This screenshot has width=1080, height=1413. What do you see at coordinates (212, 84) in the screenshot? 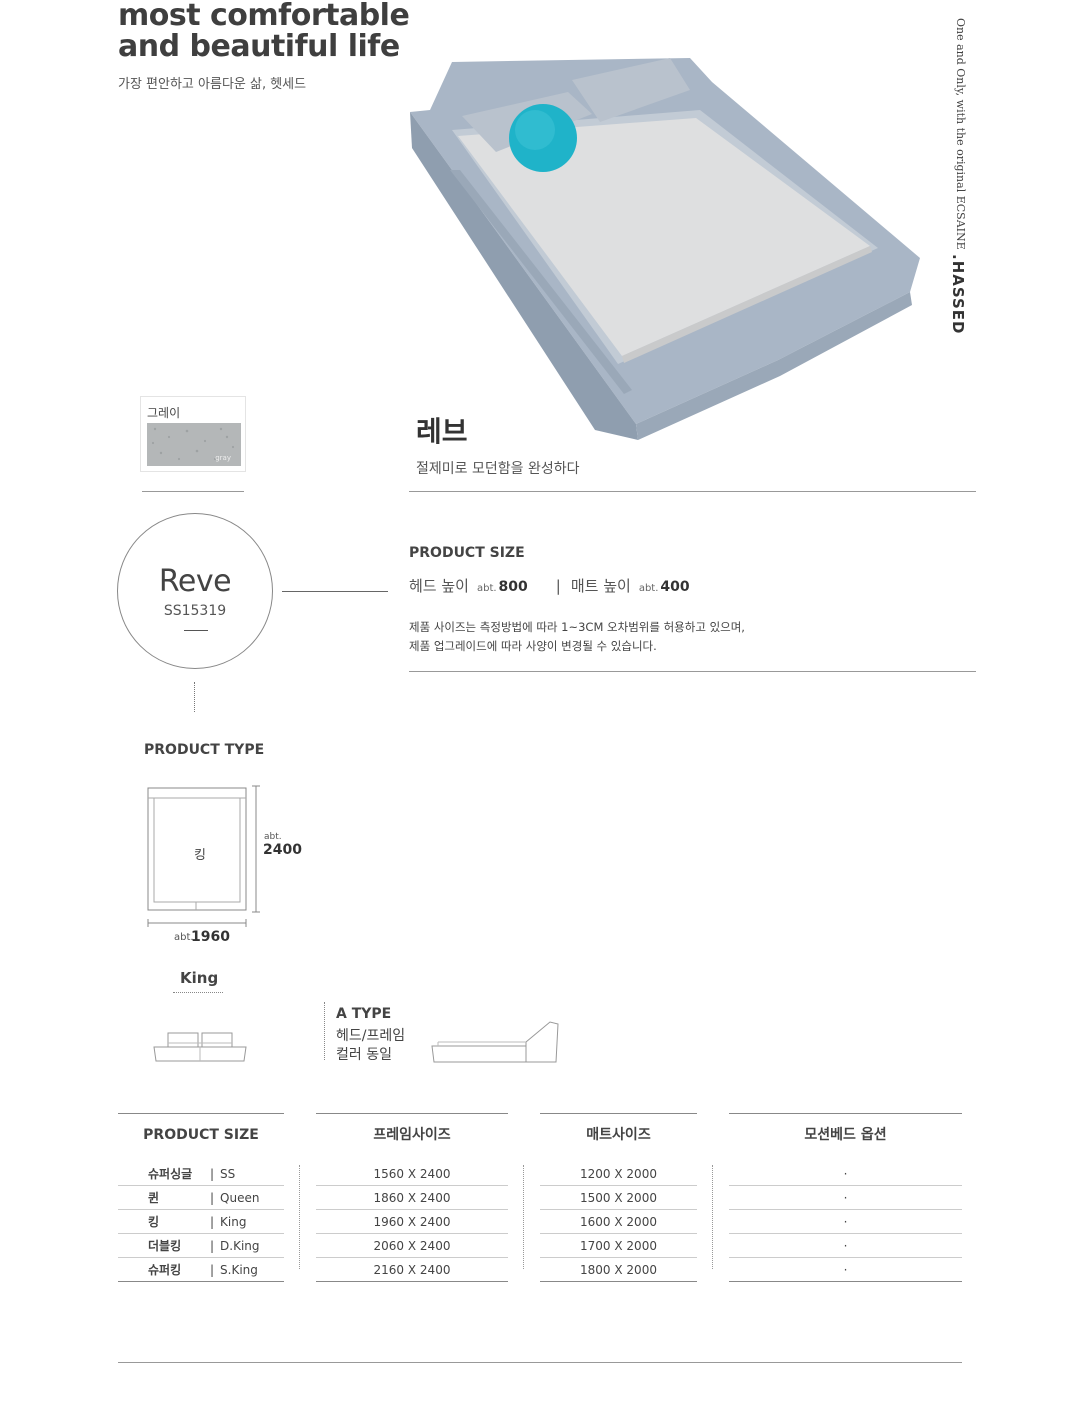
I see `hero-subtitle: 가장 편안하고 아름다운 삶, 헷세드` at bounding box center [212, 84].